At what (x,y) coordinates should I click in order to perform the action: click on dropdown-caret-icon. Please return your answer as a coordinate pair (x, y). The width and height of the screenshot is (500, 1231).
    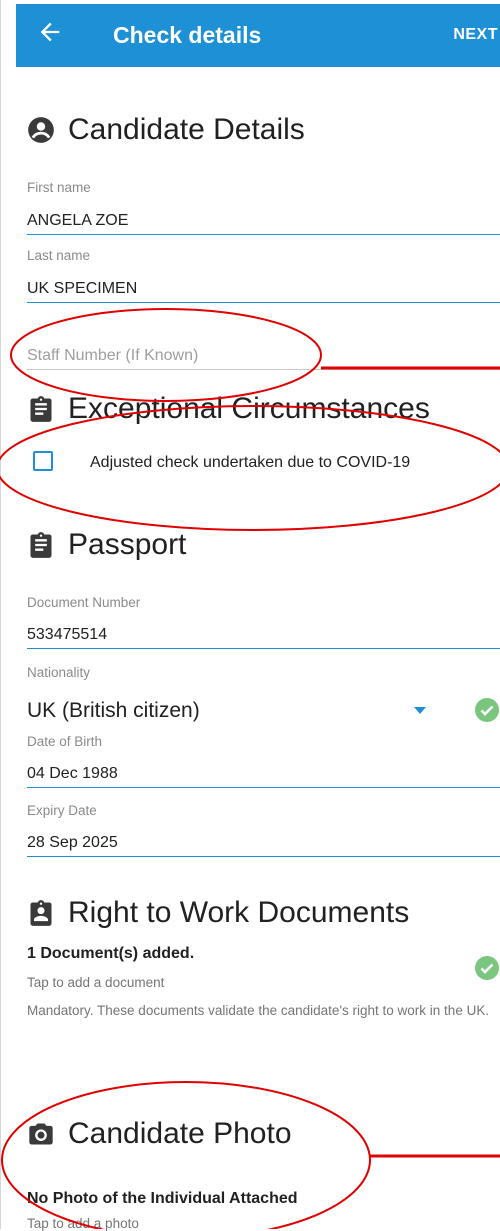
    Looking at the image, I should click on (420, 710).